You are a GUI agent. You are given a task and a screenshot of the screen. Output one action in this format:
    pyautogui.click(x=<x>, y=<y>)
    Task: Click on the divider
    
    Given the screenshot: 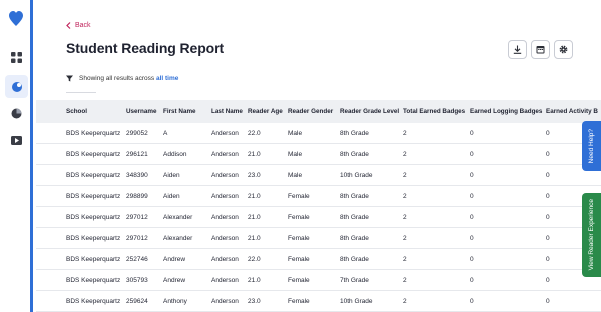 What is the action you would take?
    pyautogui.click(x=81, y=92)
    